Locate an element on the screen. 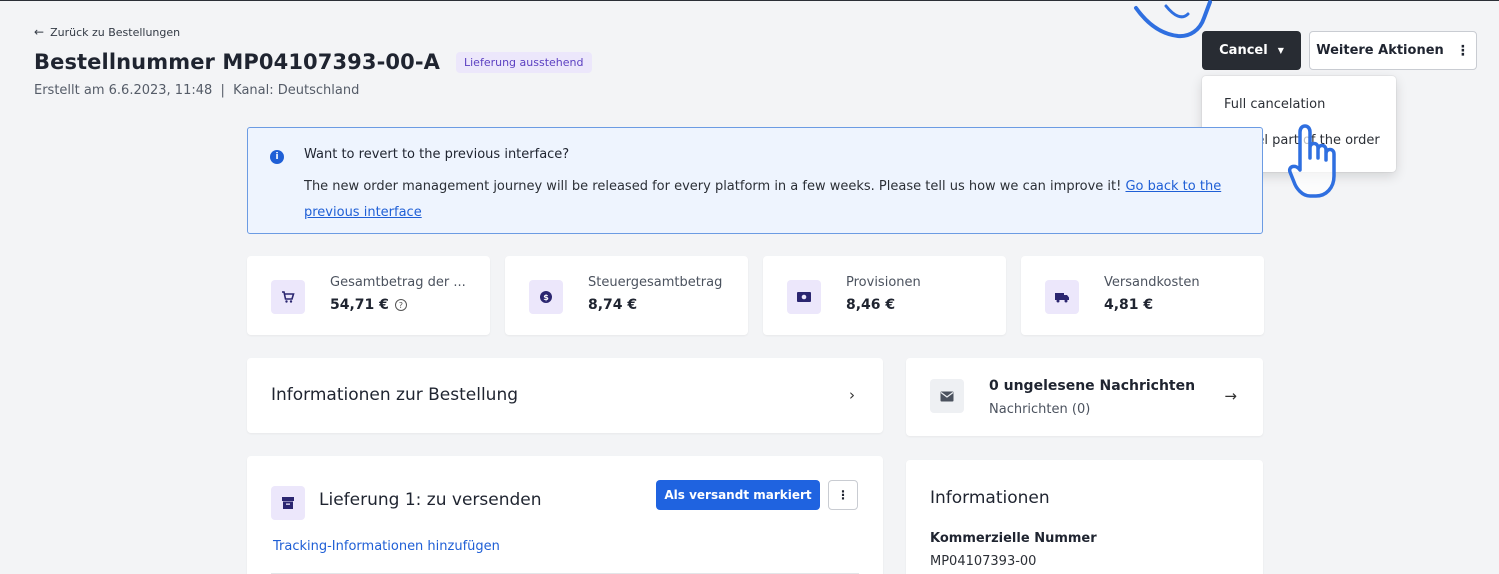  delivery-options-button: ⋮ is located at coordinates (843, 495).